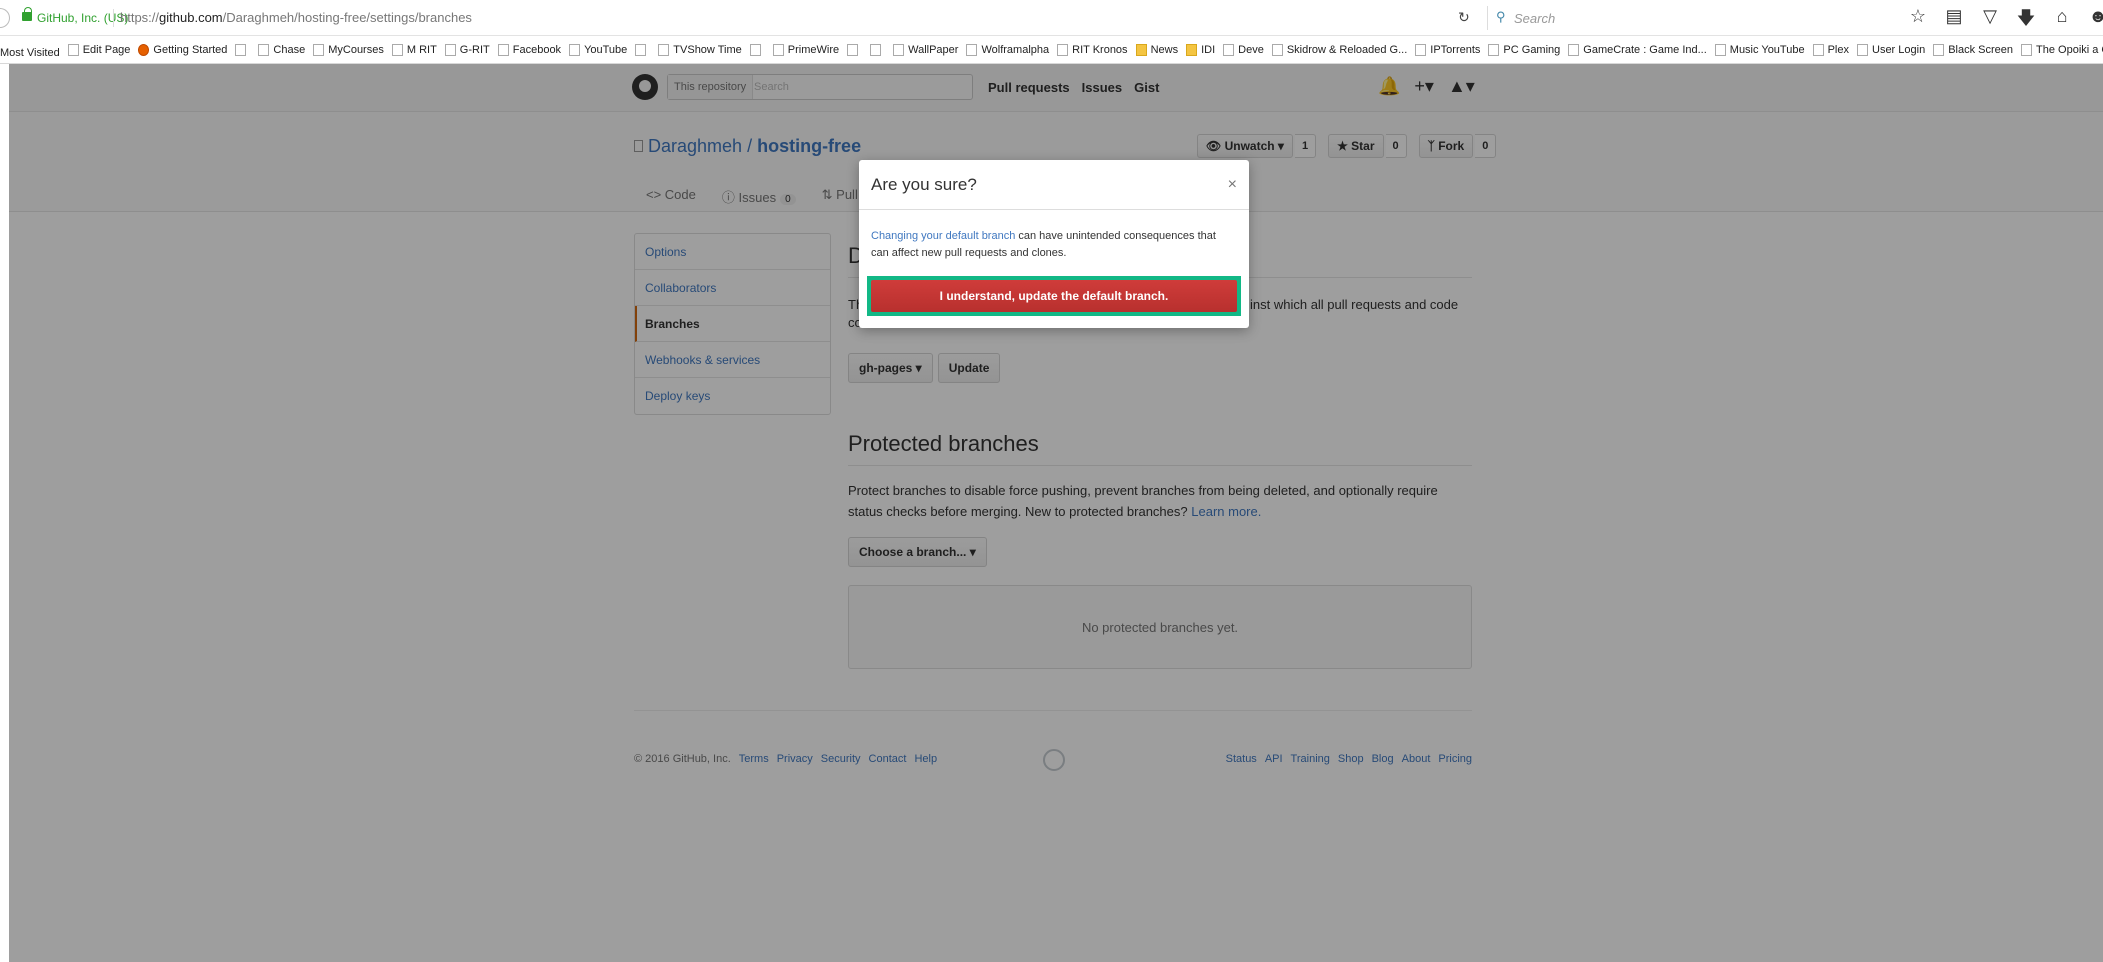 The width and height of the screenshot is (2103, 962). What do you see at coordinates (1693, 18) in the screenshot?
I see `browser-search-input: ⚲ Search` at bounding box center [1693, 18].